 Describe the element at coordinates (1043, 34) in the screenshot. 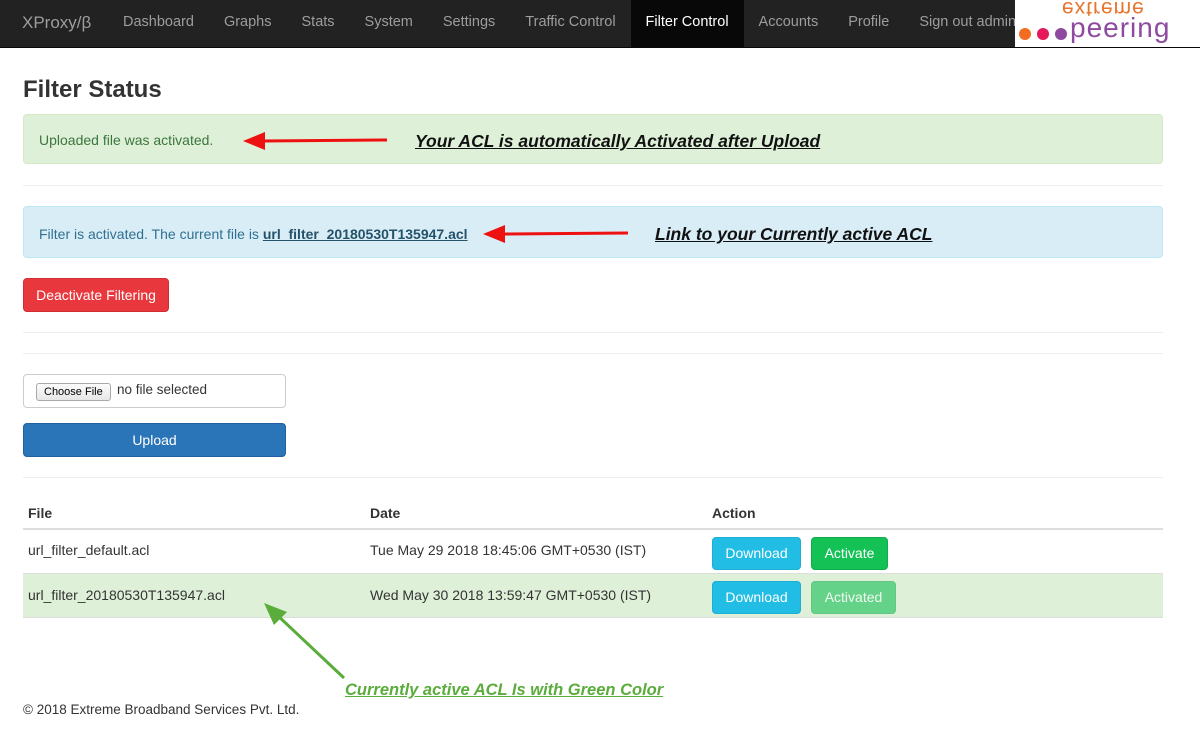

I see `logo-dot-red` at that location.